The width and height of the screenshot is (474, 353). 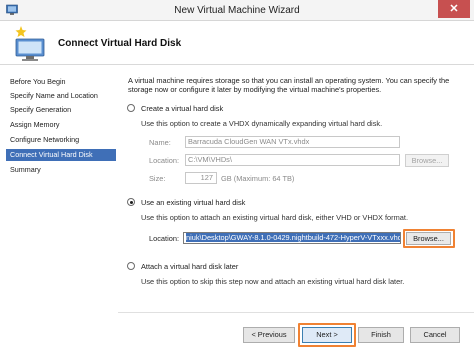 What do you see at coordinates (61, 96) in the screenshot?
I see `nav-item-specify-name-and-location: Specify Name and Location` at bounding box center [61, 96].